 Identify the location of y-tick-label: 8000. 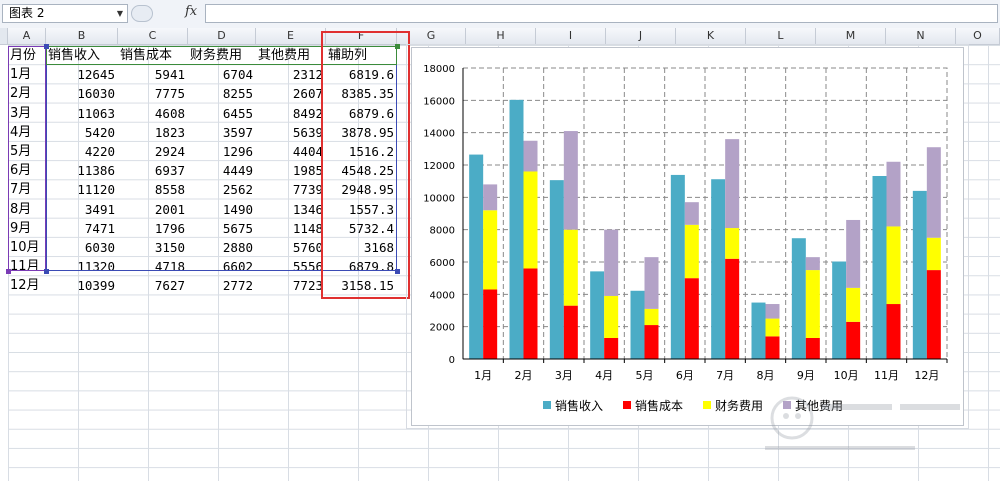
(442, 231).